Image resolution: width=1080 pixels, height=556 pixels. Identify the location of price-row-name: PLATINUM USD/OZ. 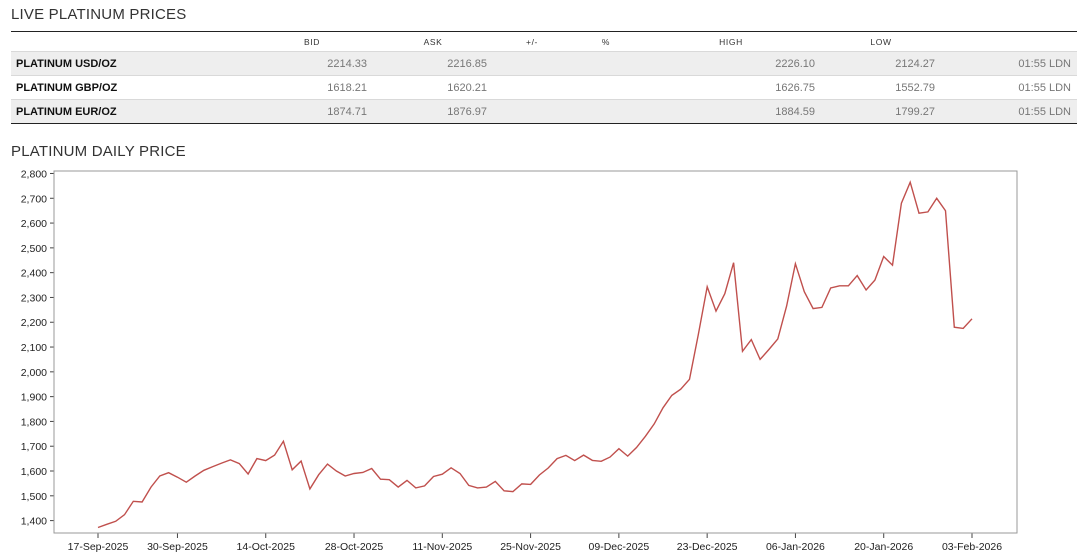
(131, 63).